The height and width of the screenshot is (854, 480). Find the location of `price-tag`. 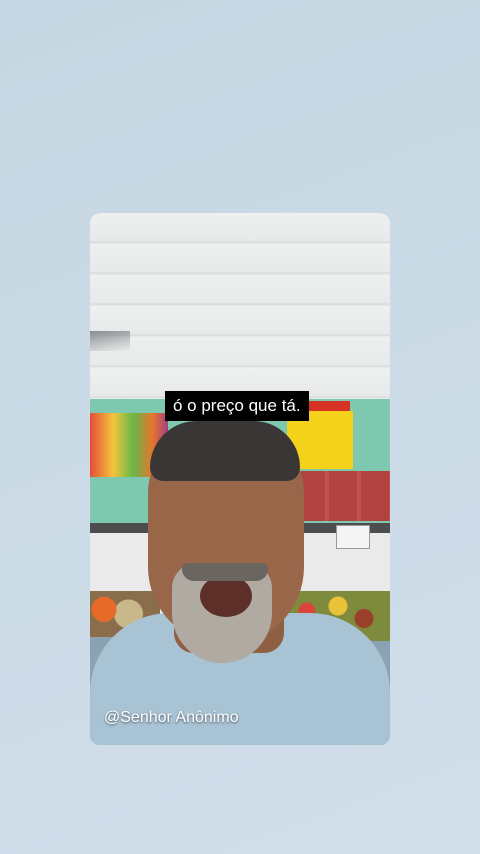

price-tag is located at coordinates (353, 537).